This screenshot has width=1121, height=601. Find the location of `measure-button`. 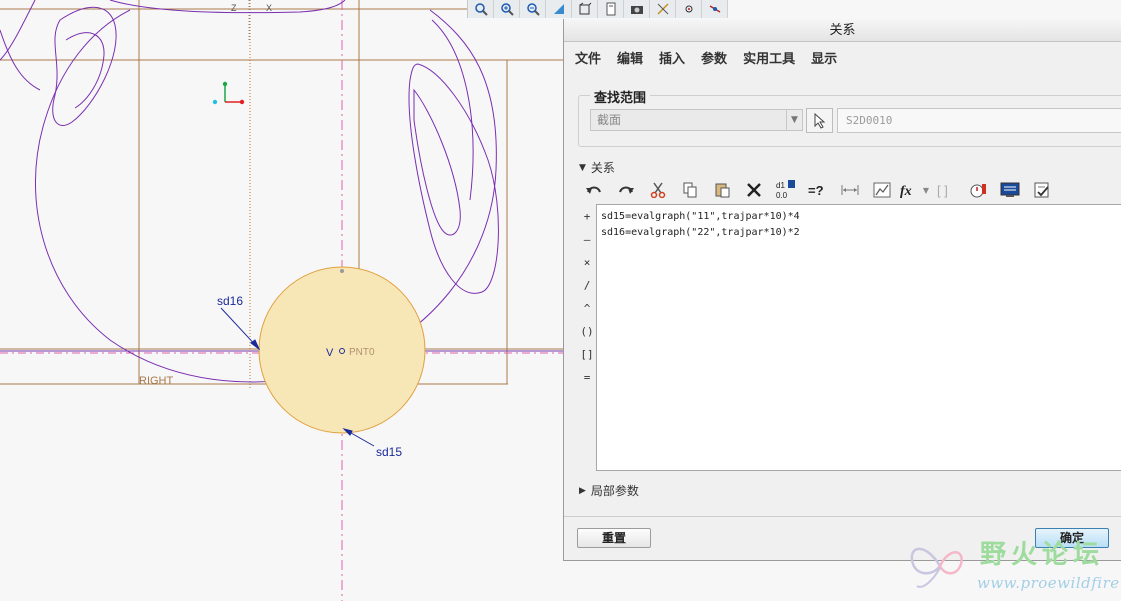

measure-button is located at coordinates (850, 190).